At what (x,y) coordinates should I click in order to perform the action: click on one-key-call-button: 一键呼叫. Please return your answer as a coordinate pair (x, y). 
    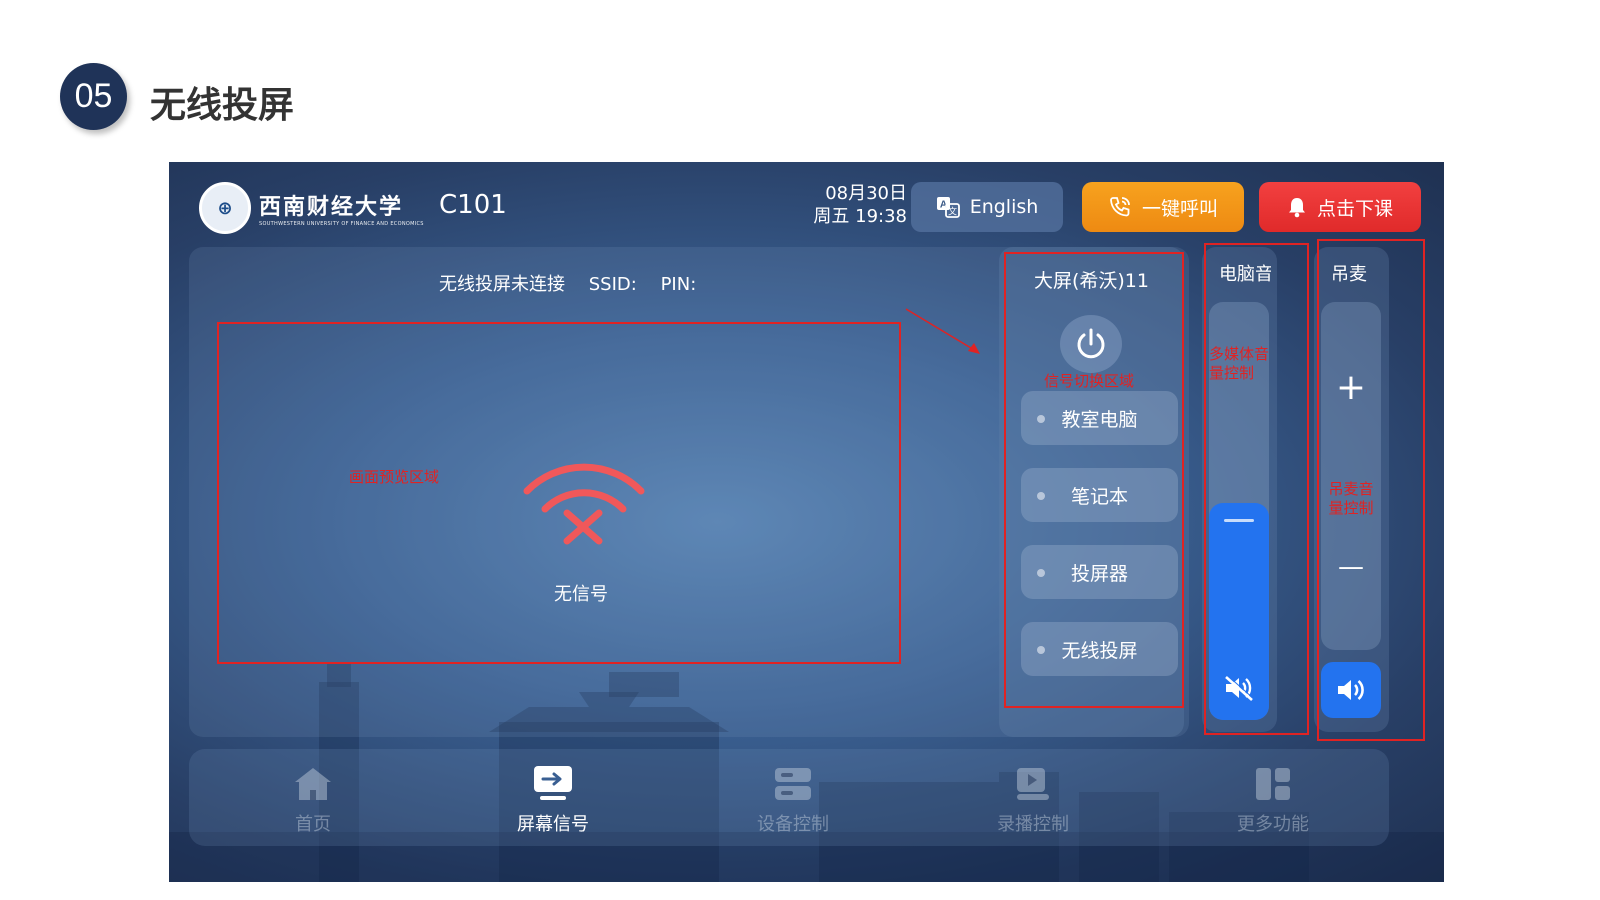
    Looking at the image, I should click on (1163, 207).